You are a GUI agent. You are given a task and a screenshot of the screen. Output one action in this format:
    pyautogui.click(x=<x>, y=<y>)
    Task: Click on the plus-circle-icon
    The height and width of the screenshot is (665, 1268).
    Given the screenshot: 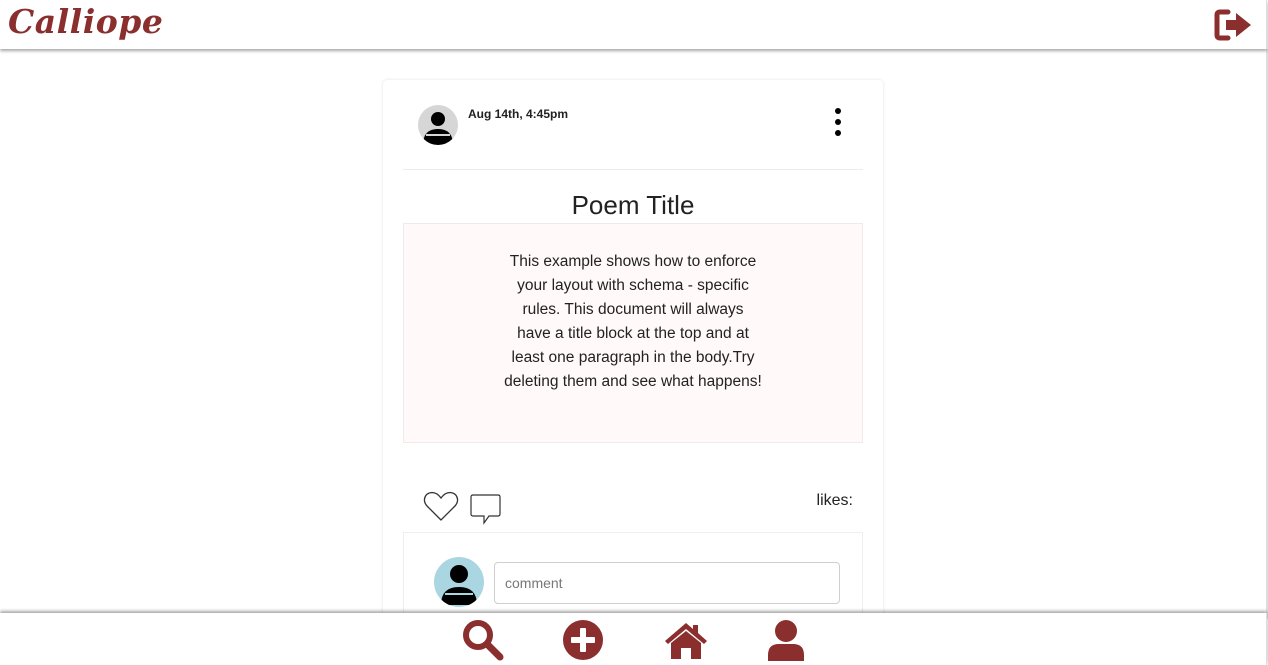 What is the action you would take?
    pyautogui.click(x=583, y=640)
    